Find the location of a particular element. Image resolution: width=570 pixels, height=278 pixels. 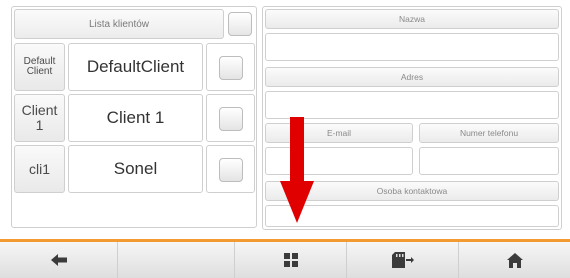

client-row: Client 1 Client 1 is located at coordinates (134, 118).